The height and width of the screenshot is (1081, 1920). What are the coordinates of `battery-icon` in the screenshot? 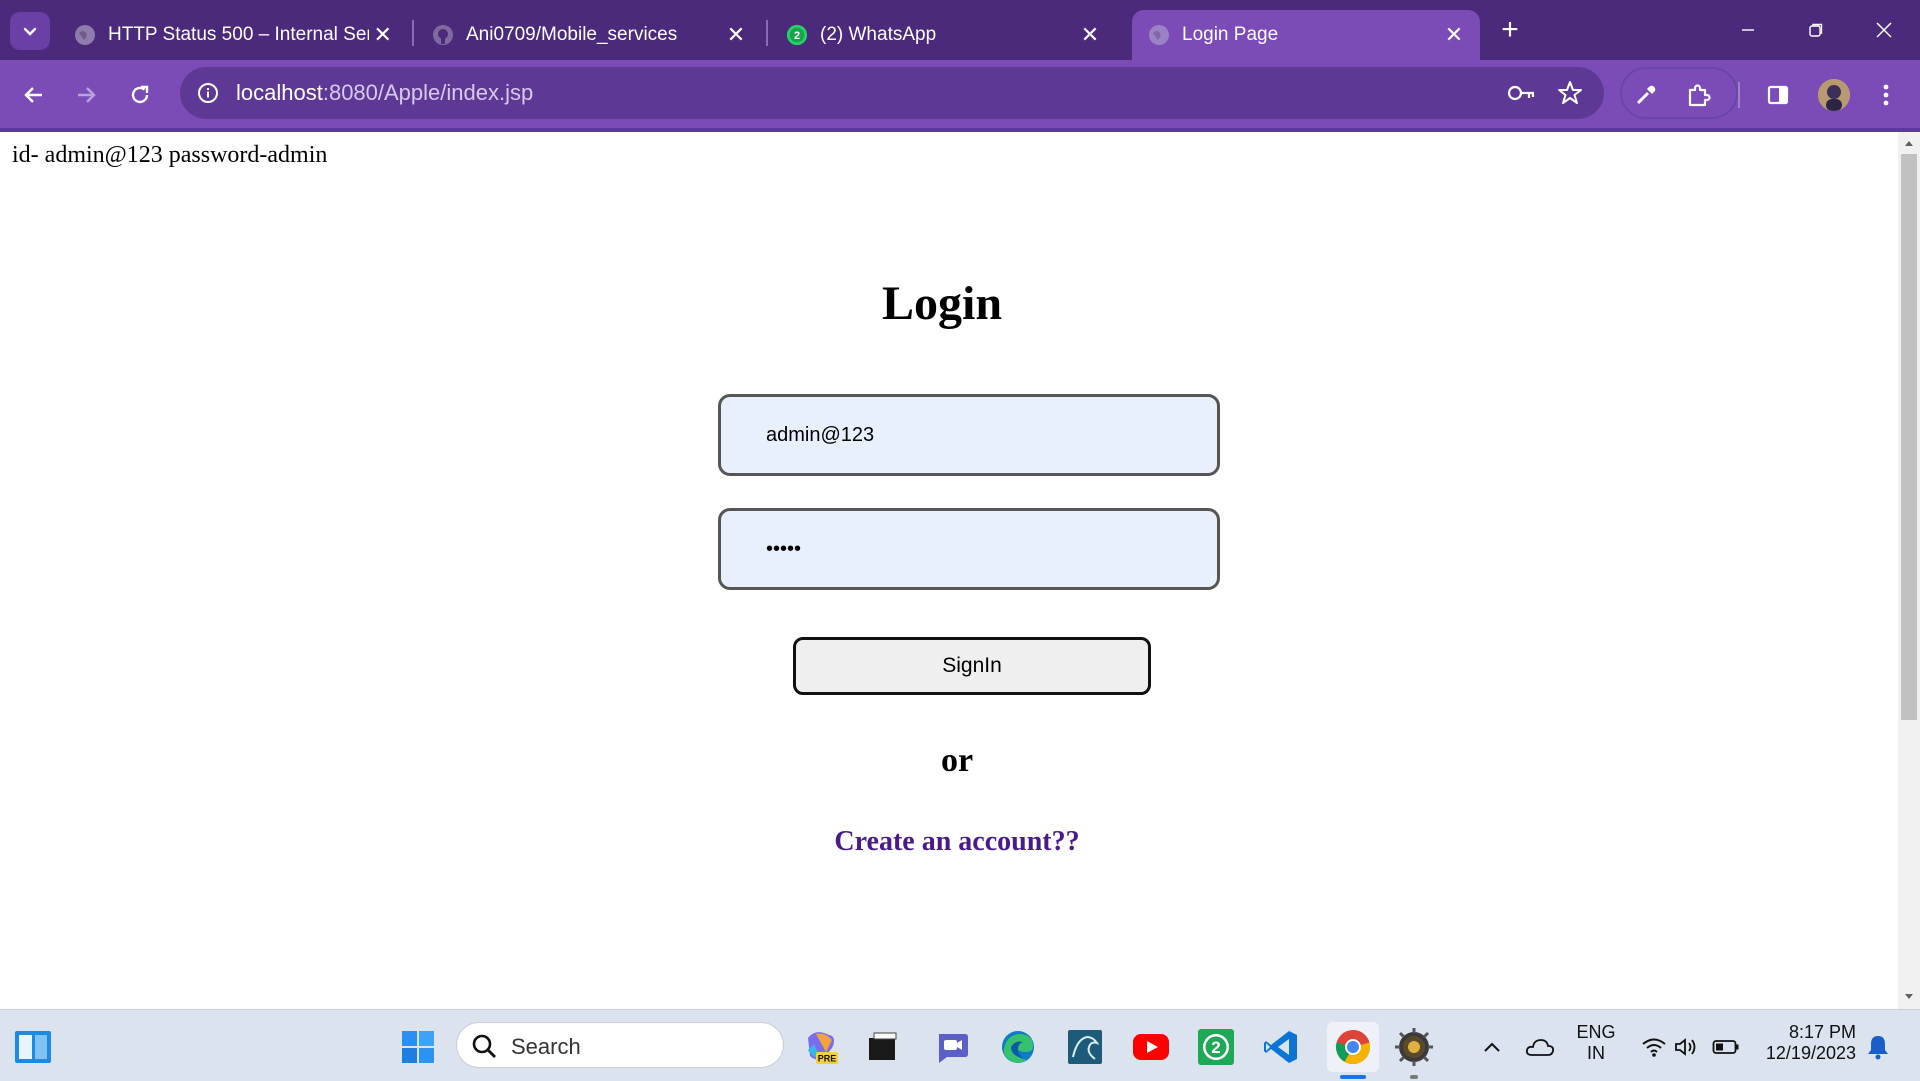 It's located at (1725, 1047).